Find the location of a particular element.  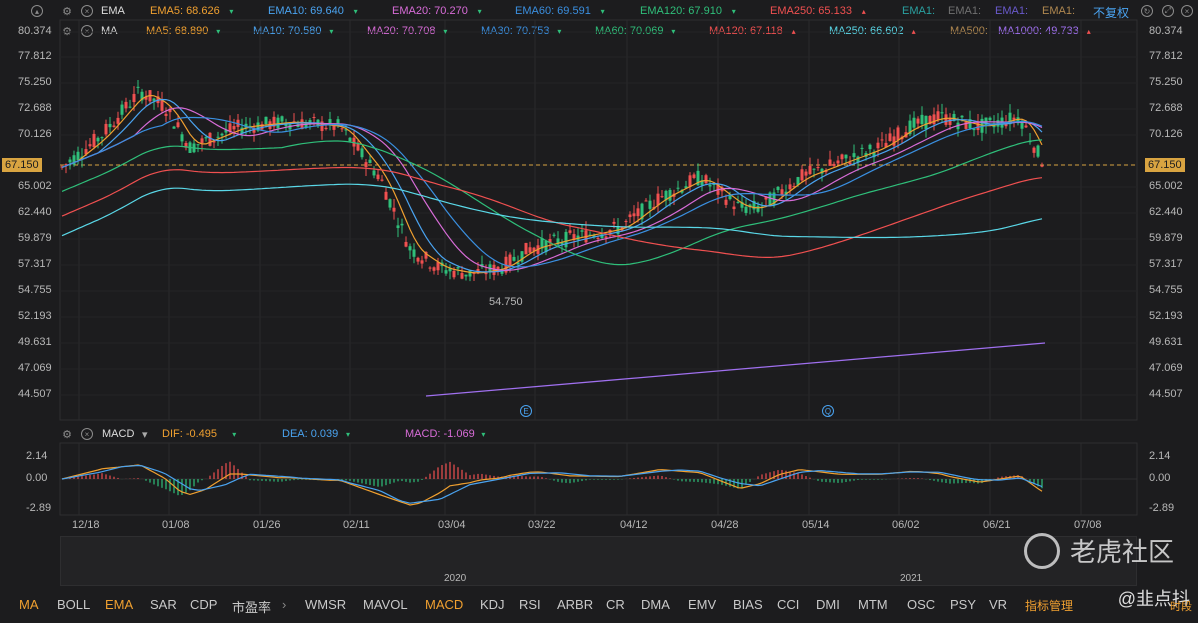

indicator-tab: DMA is located at coordinates (655, 604).